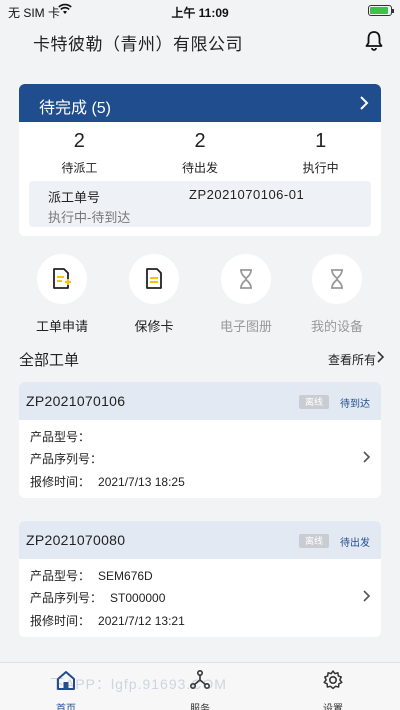 The height and width of the screenshot is (710, 400). I want to click on tab-label: 首页, so click(66, 707).